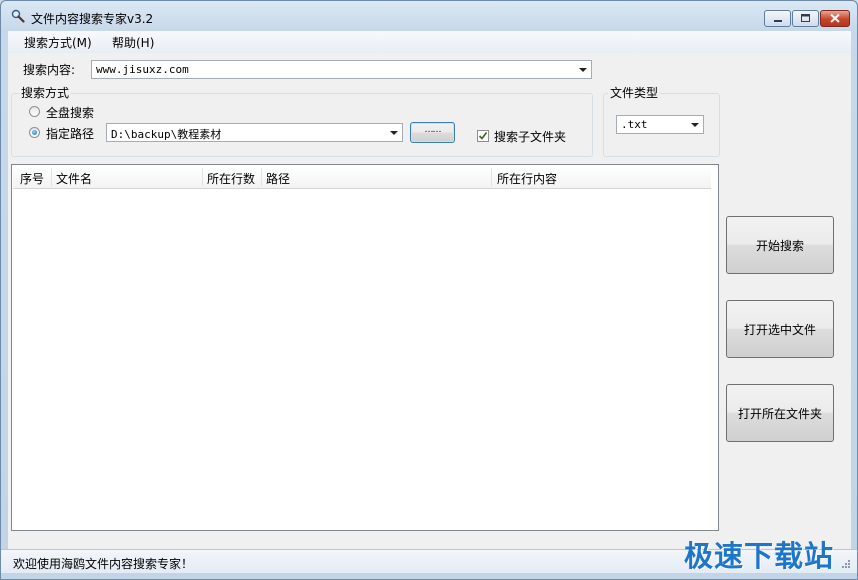  I want to click on path-value: D:\backup\教程素材, so click(166, 134).